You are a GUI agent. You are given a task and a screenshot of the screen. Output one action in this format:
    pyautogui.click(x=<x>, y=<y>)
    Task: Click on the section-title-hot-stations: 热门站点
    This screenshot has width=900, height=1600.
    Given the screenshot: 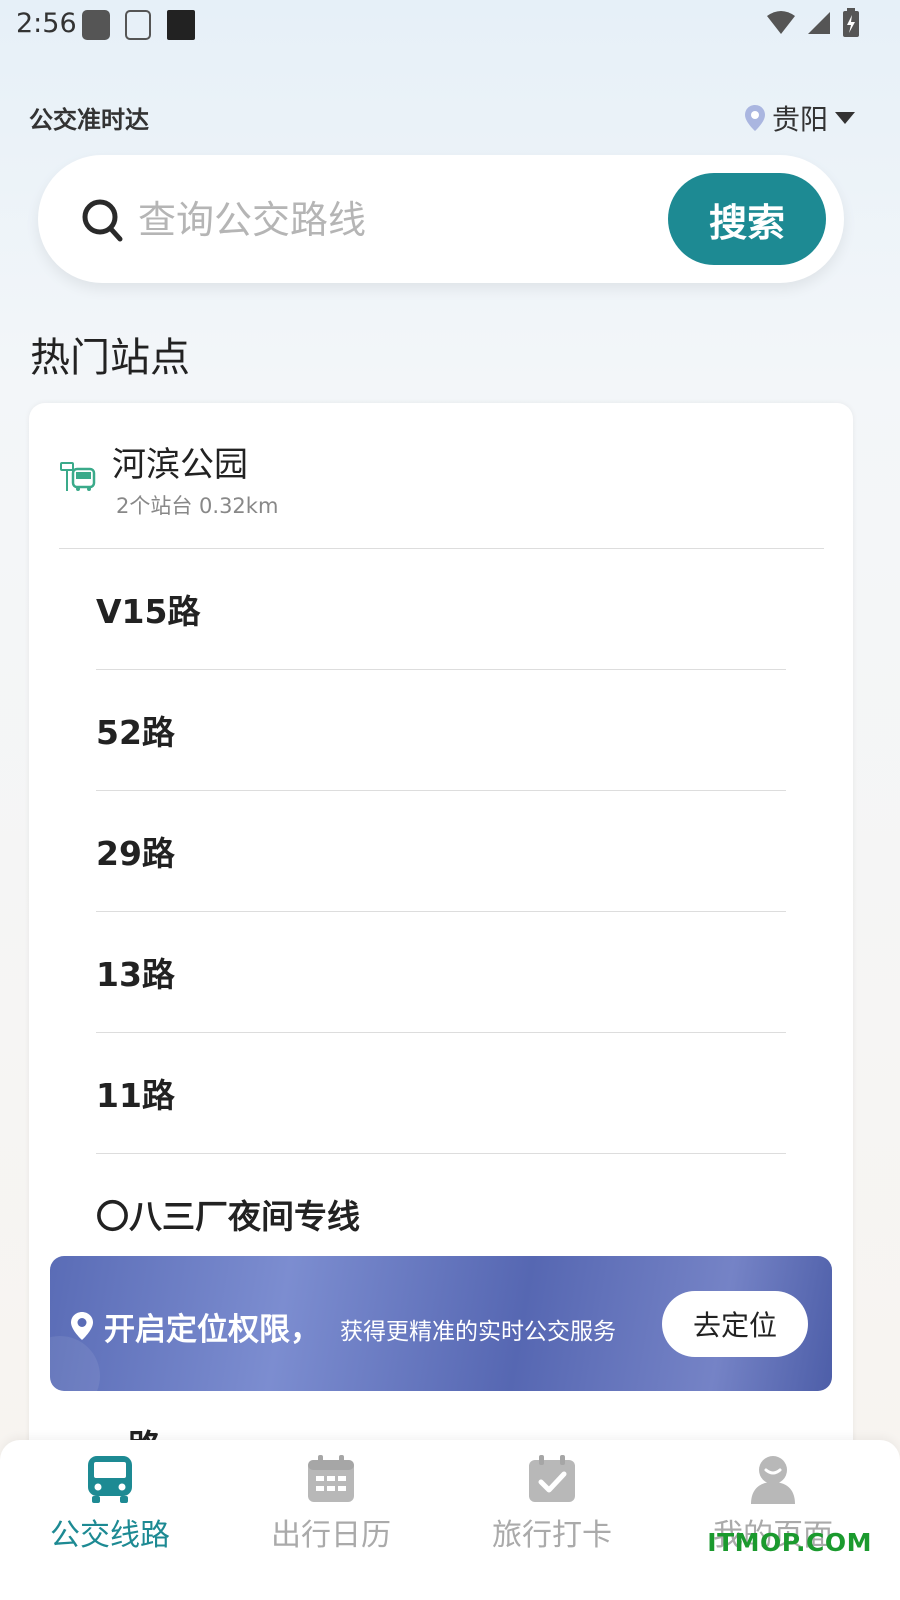 What is the action you would take?
    pyautogui.click(x=110, y=358)
    